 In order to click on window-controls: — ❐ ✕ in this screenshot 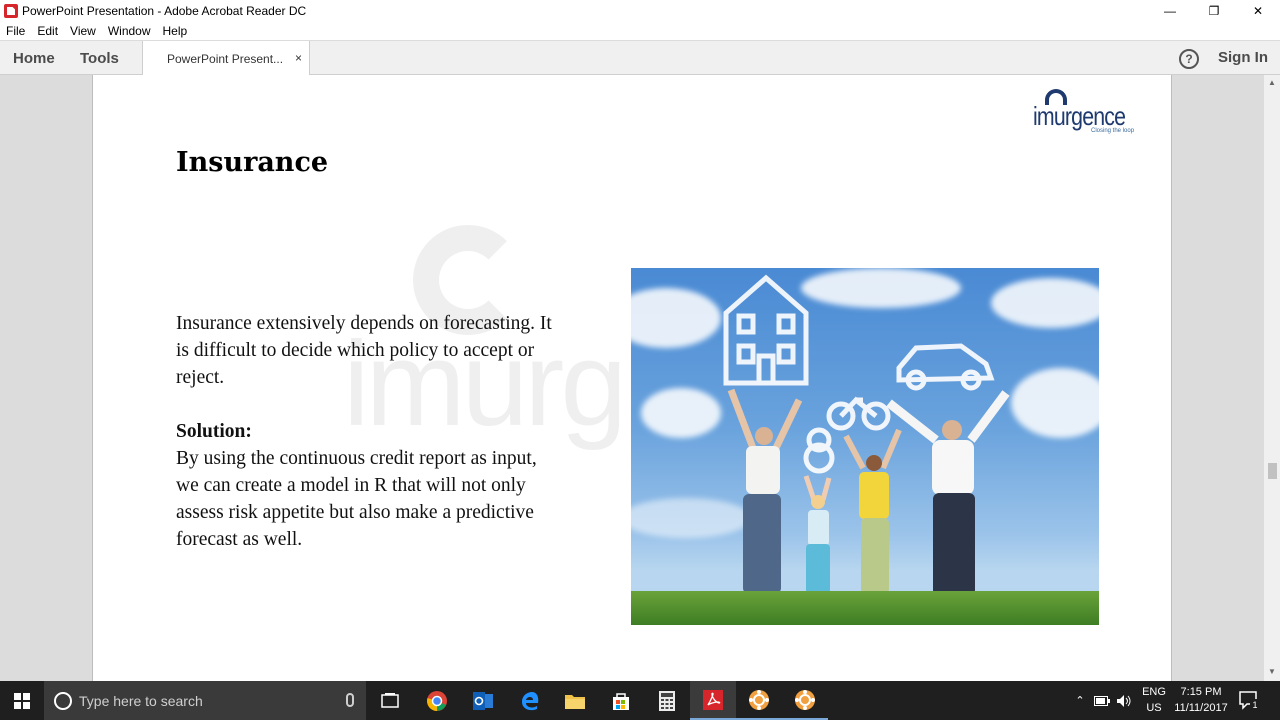, I will do `click(1214, 11)`.